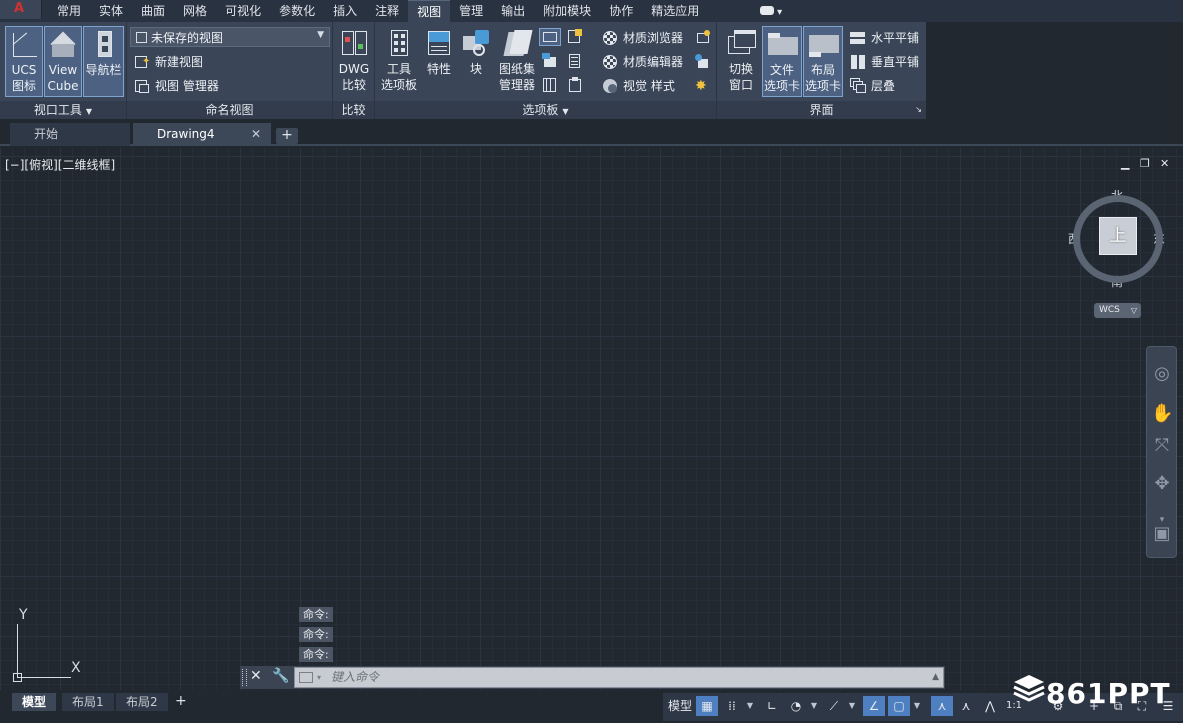 The image size is (1183, 723). What do you see at coordinates (319, 677) in the screenshot?
I see `chevron-down-icon: ▾` at bounding box center [319, 677].